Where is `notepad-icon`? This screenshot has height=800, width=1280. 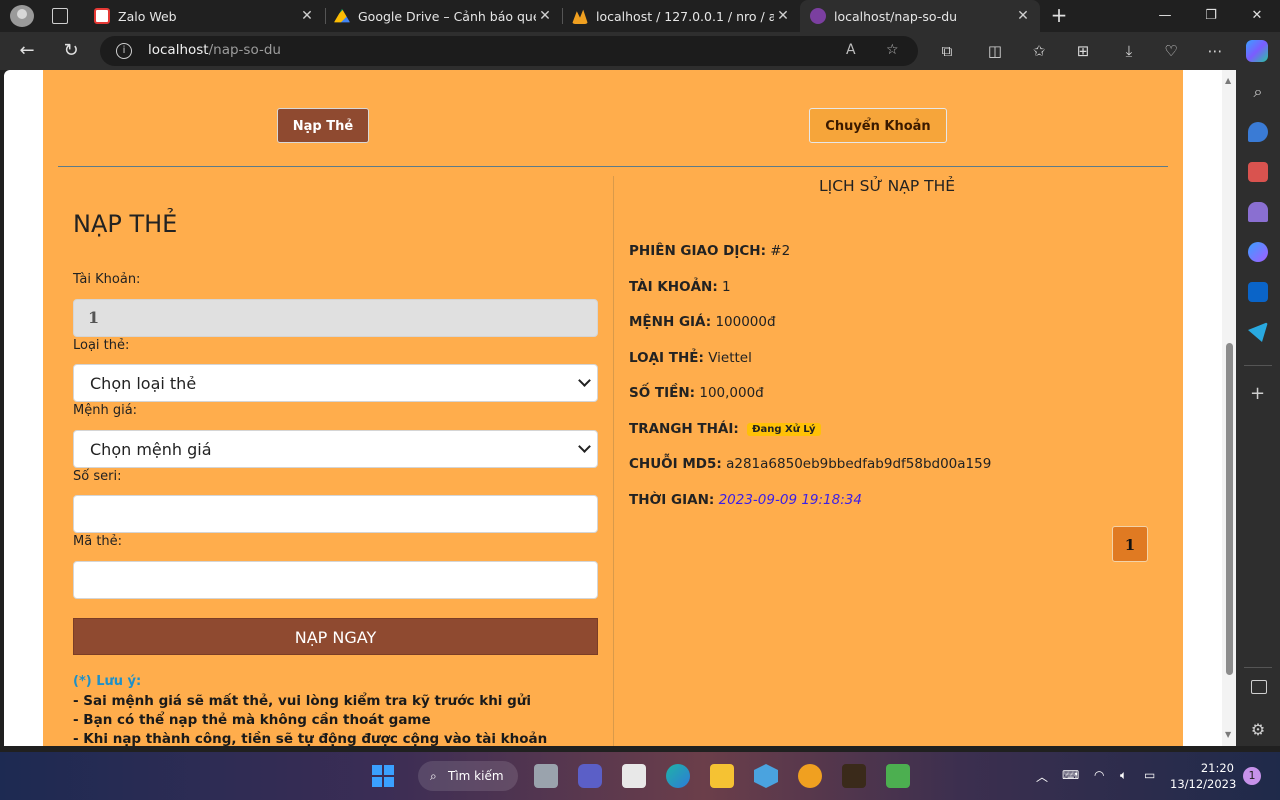
notepad-icon is located at coordinates (898, 776).